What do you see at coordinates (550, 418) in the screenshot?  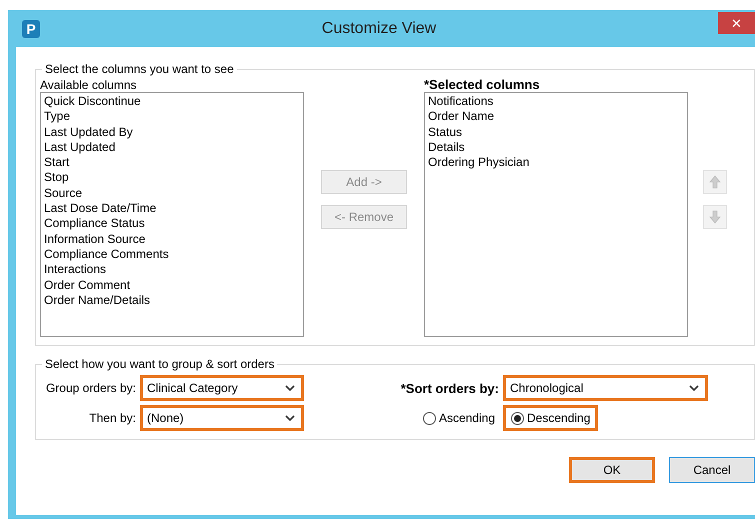 I see `radio-button: Descending` at bounding box center [550, 418].